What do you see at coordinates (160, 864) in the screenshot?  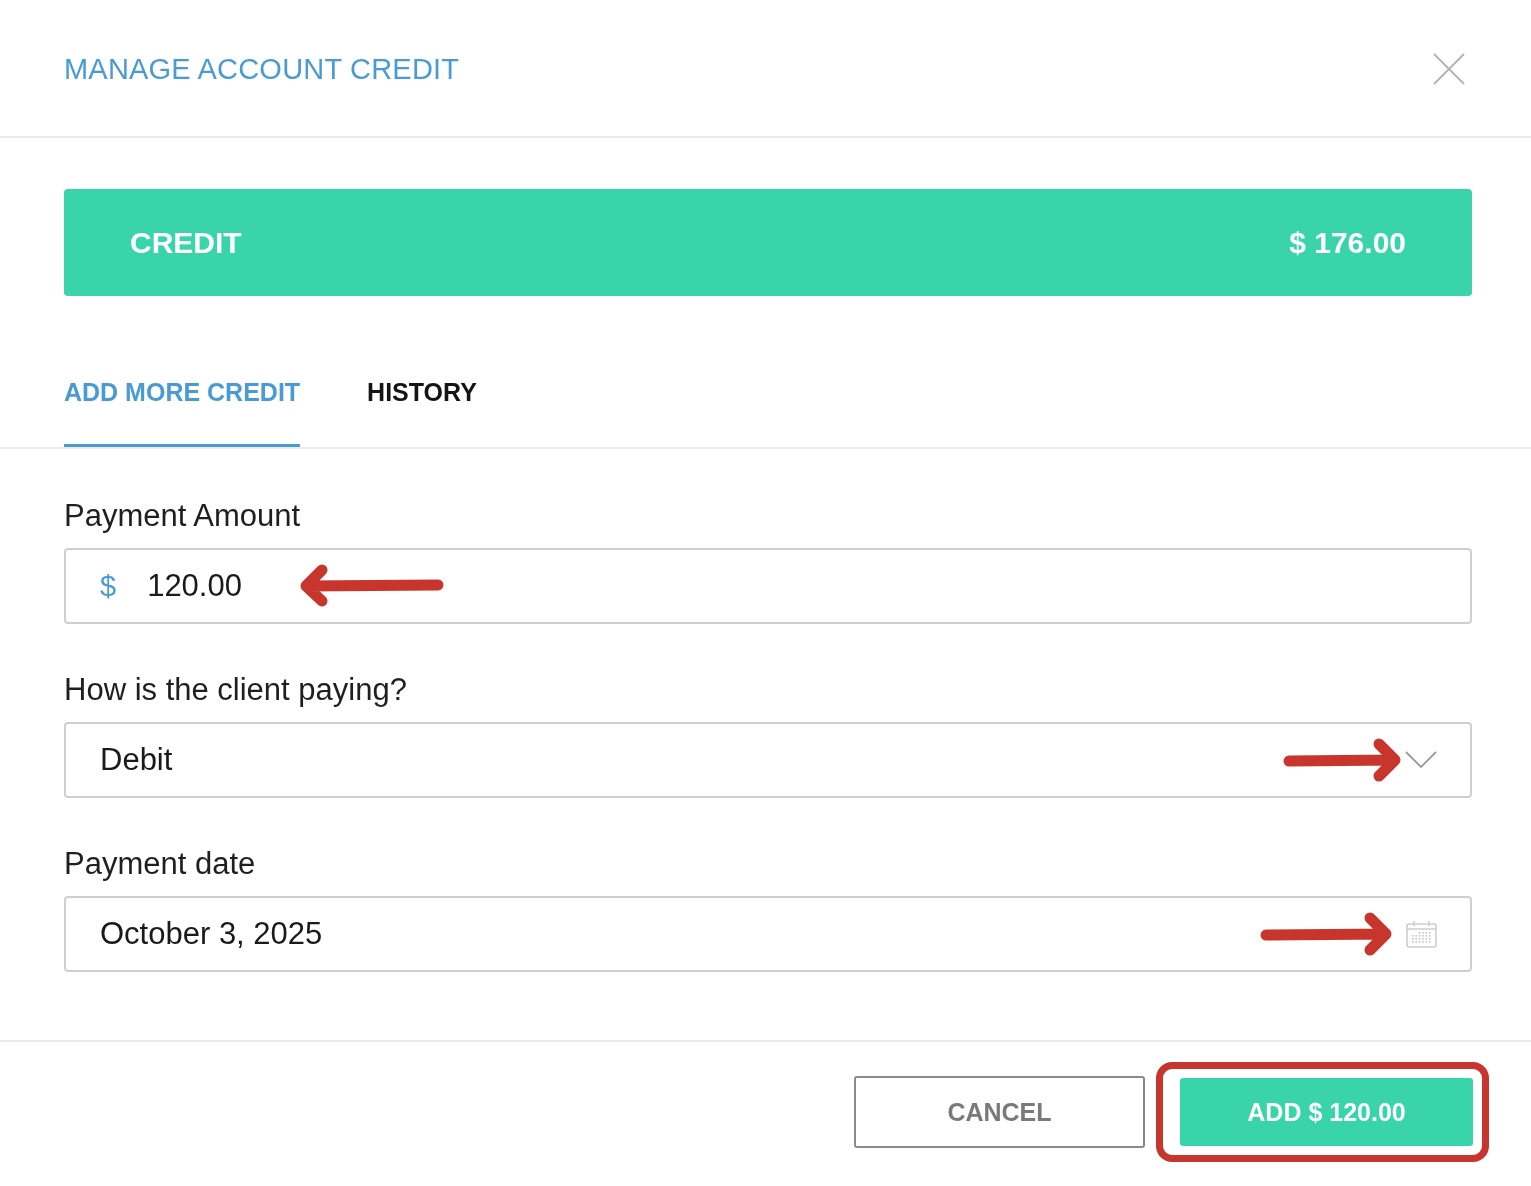 I see `field-label: Payment date` at bounding box center [160, 864].